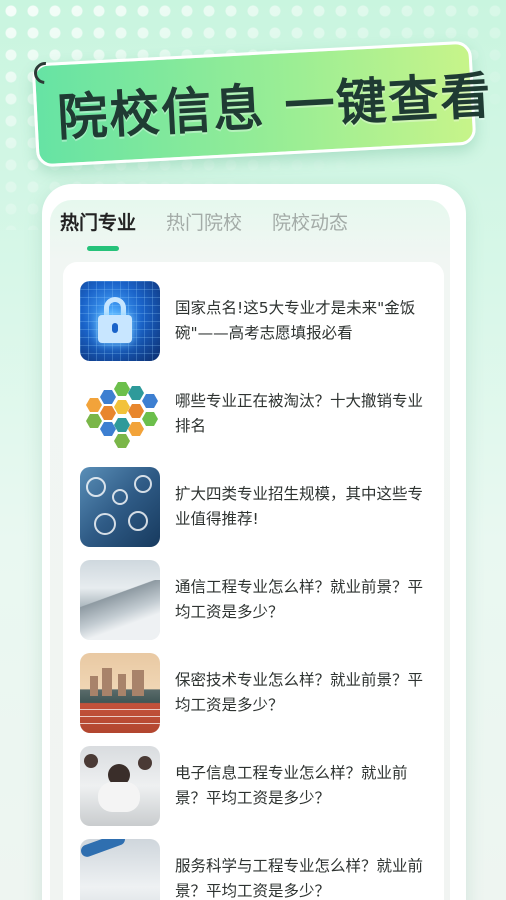  I want to click on article-title: 国家点名!这5大专业才是未来"金饭碗"——高考志愿填报必看, so click(295, 320).